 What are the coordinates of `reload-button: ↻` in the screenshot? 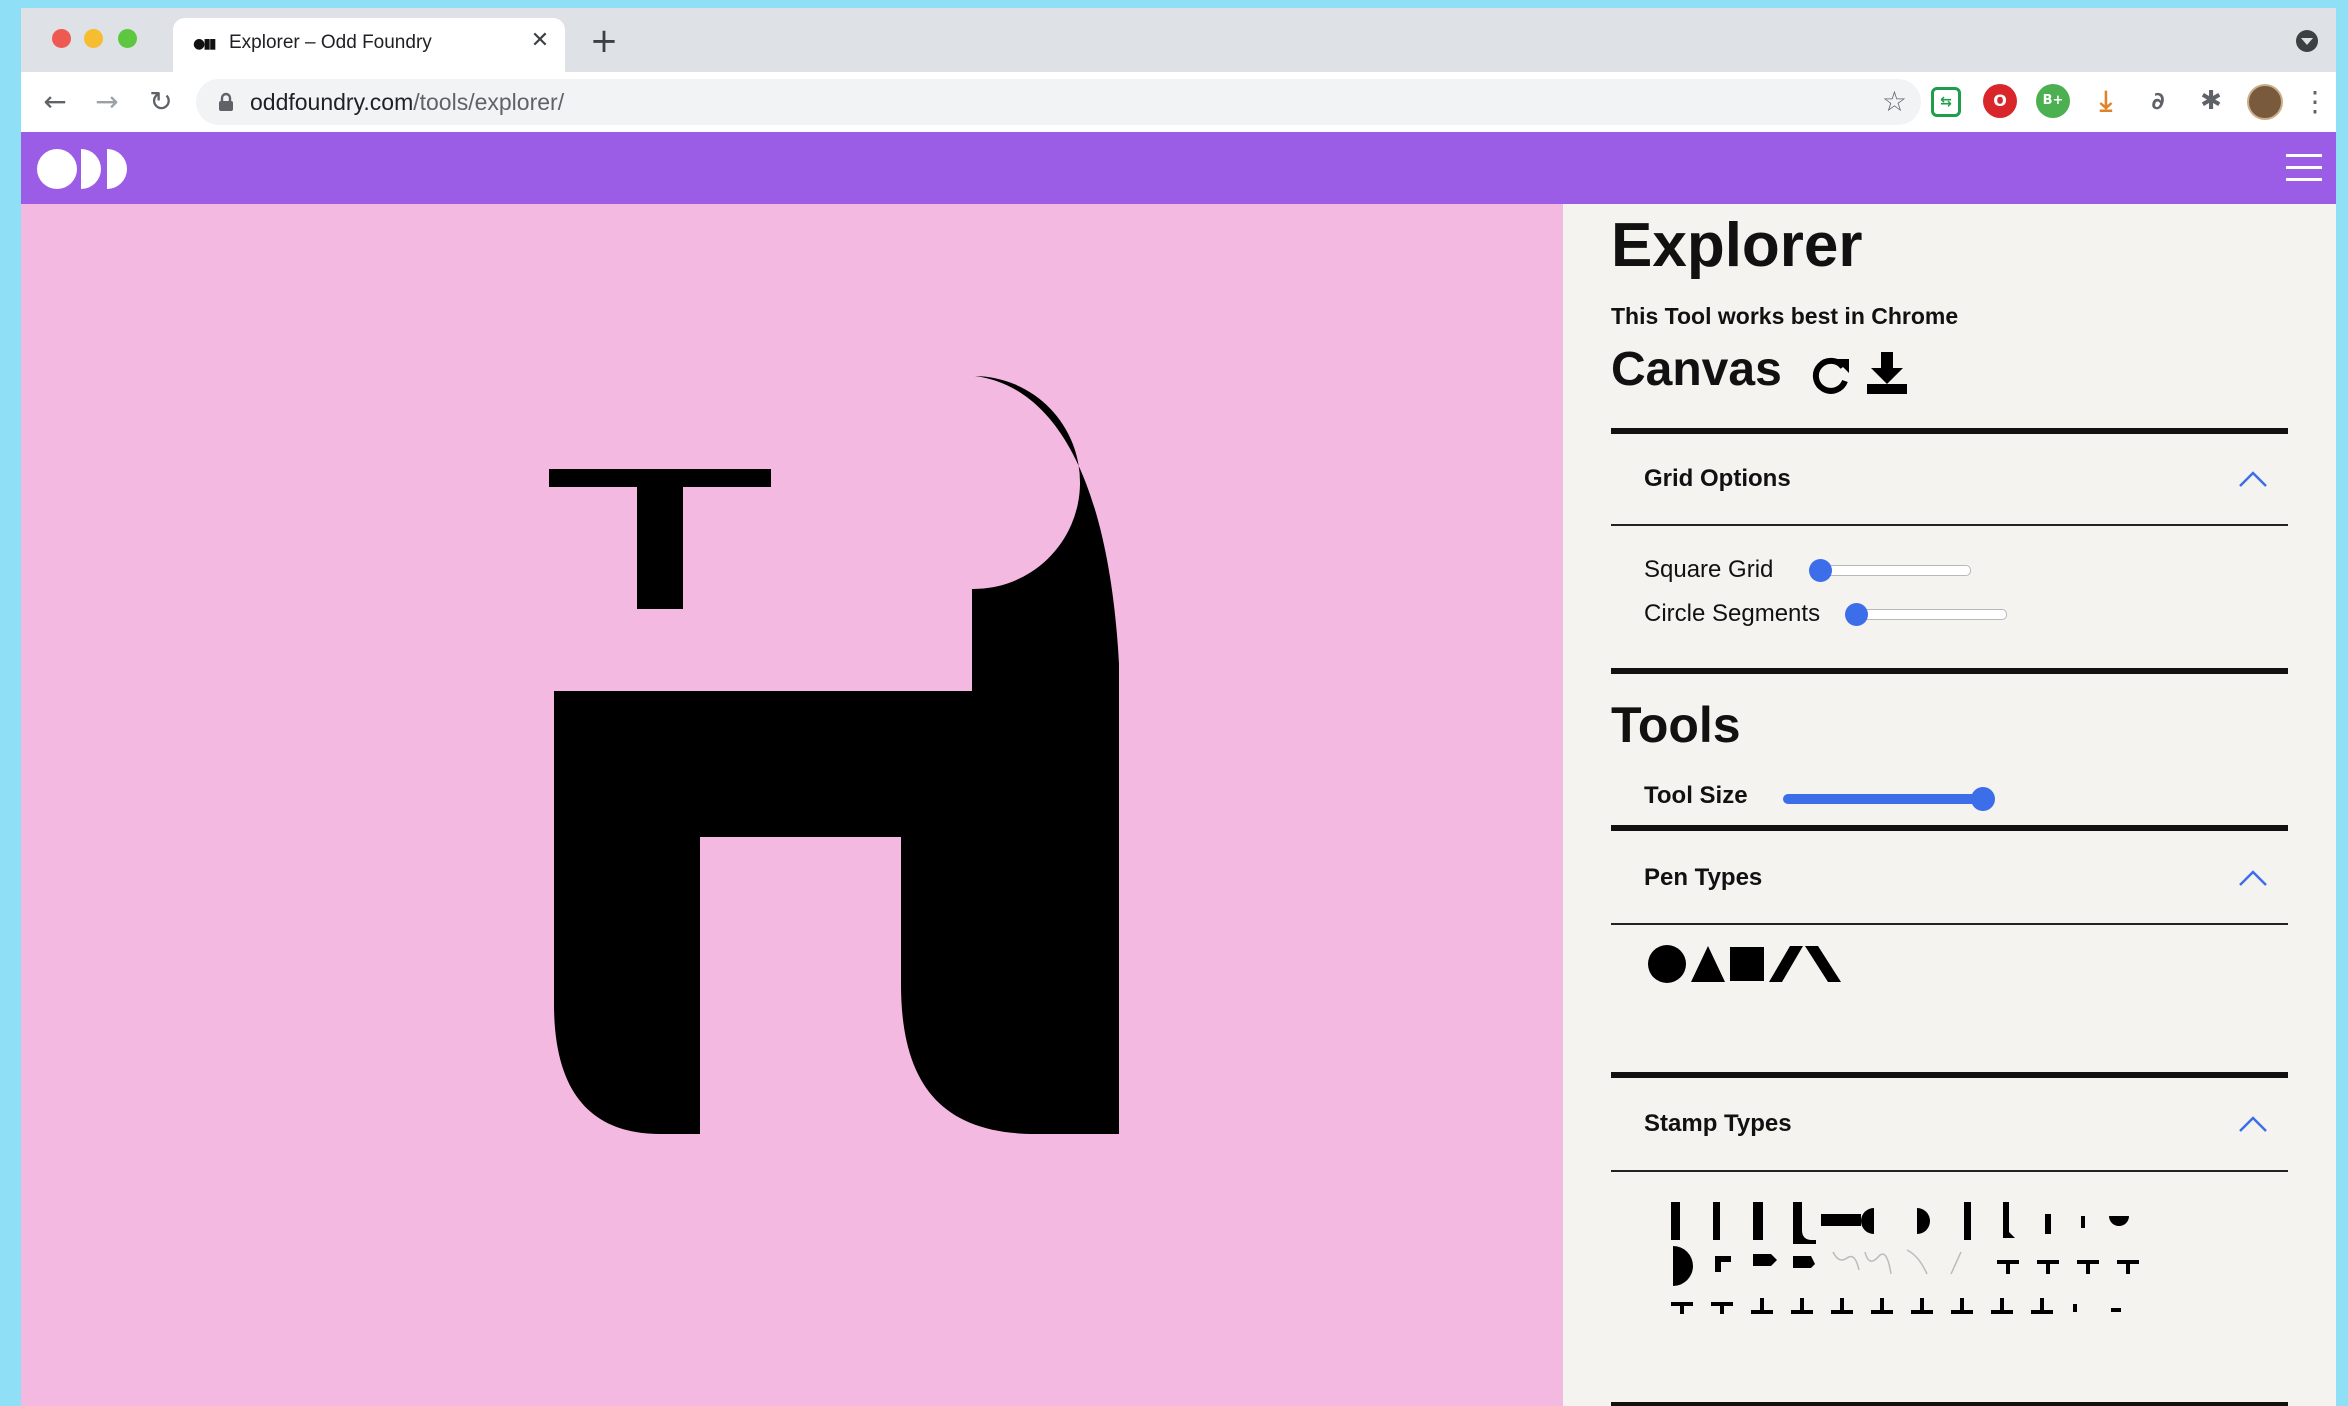 It's located at (161, 102).